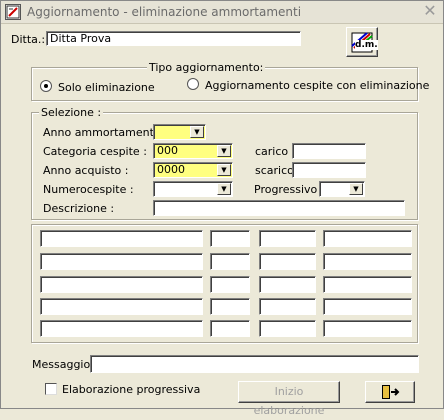  Describe the element at coordinates (106, 87) in the screenshot. I see `radio-solo-eliminazione-label: Solo eliminazione` at that location.